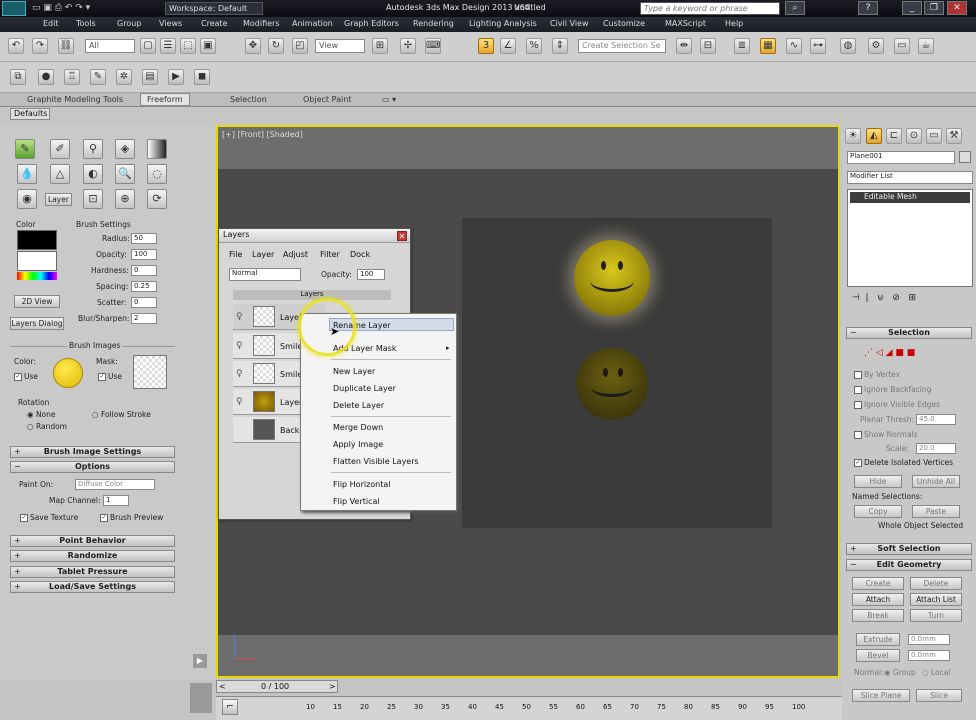 Image resolution: width=976 pixels, height=720 pixels. What do you see at coordinates (157, 149) in the screenshot?
I see `gradient-icon` at bounding box center [157, 149].